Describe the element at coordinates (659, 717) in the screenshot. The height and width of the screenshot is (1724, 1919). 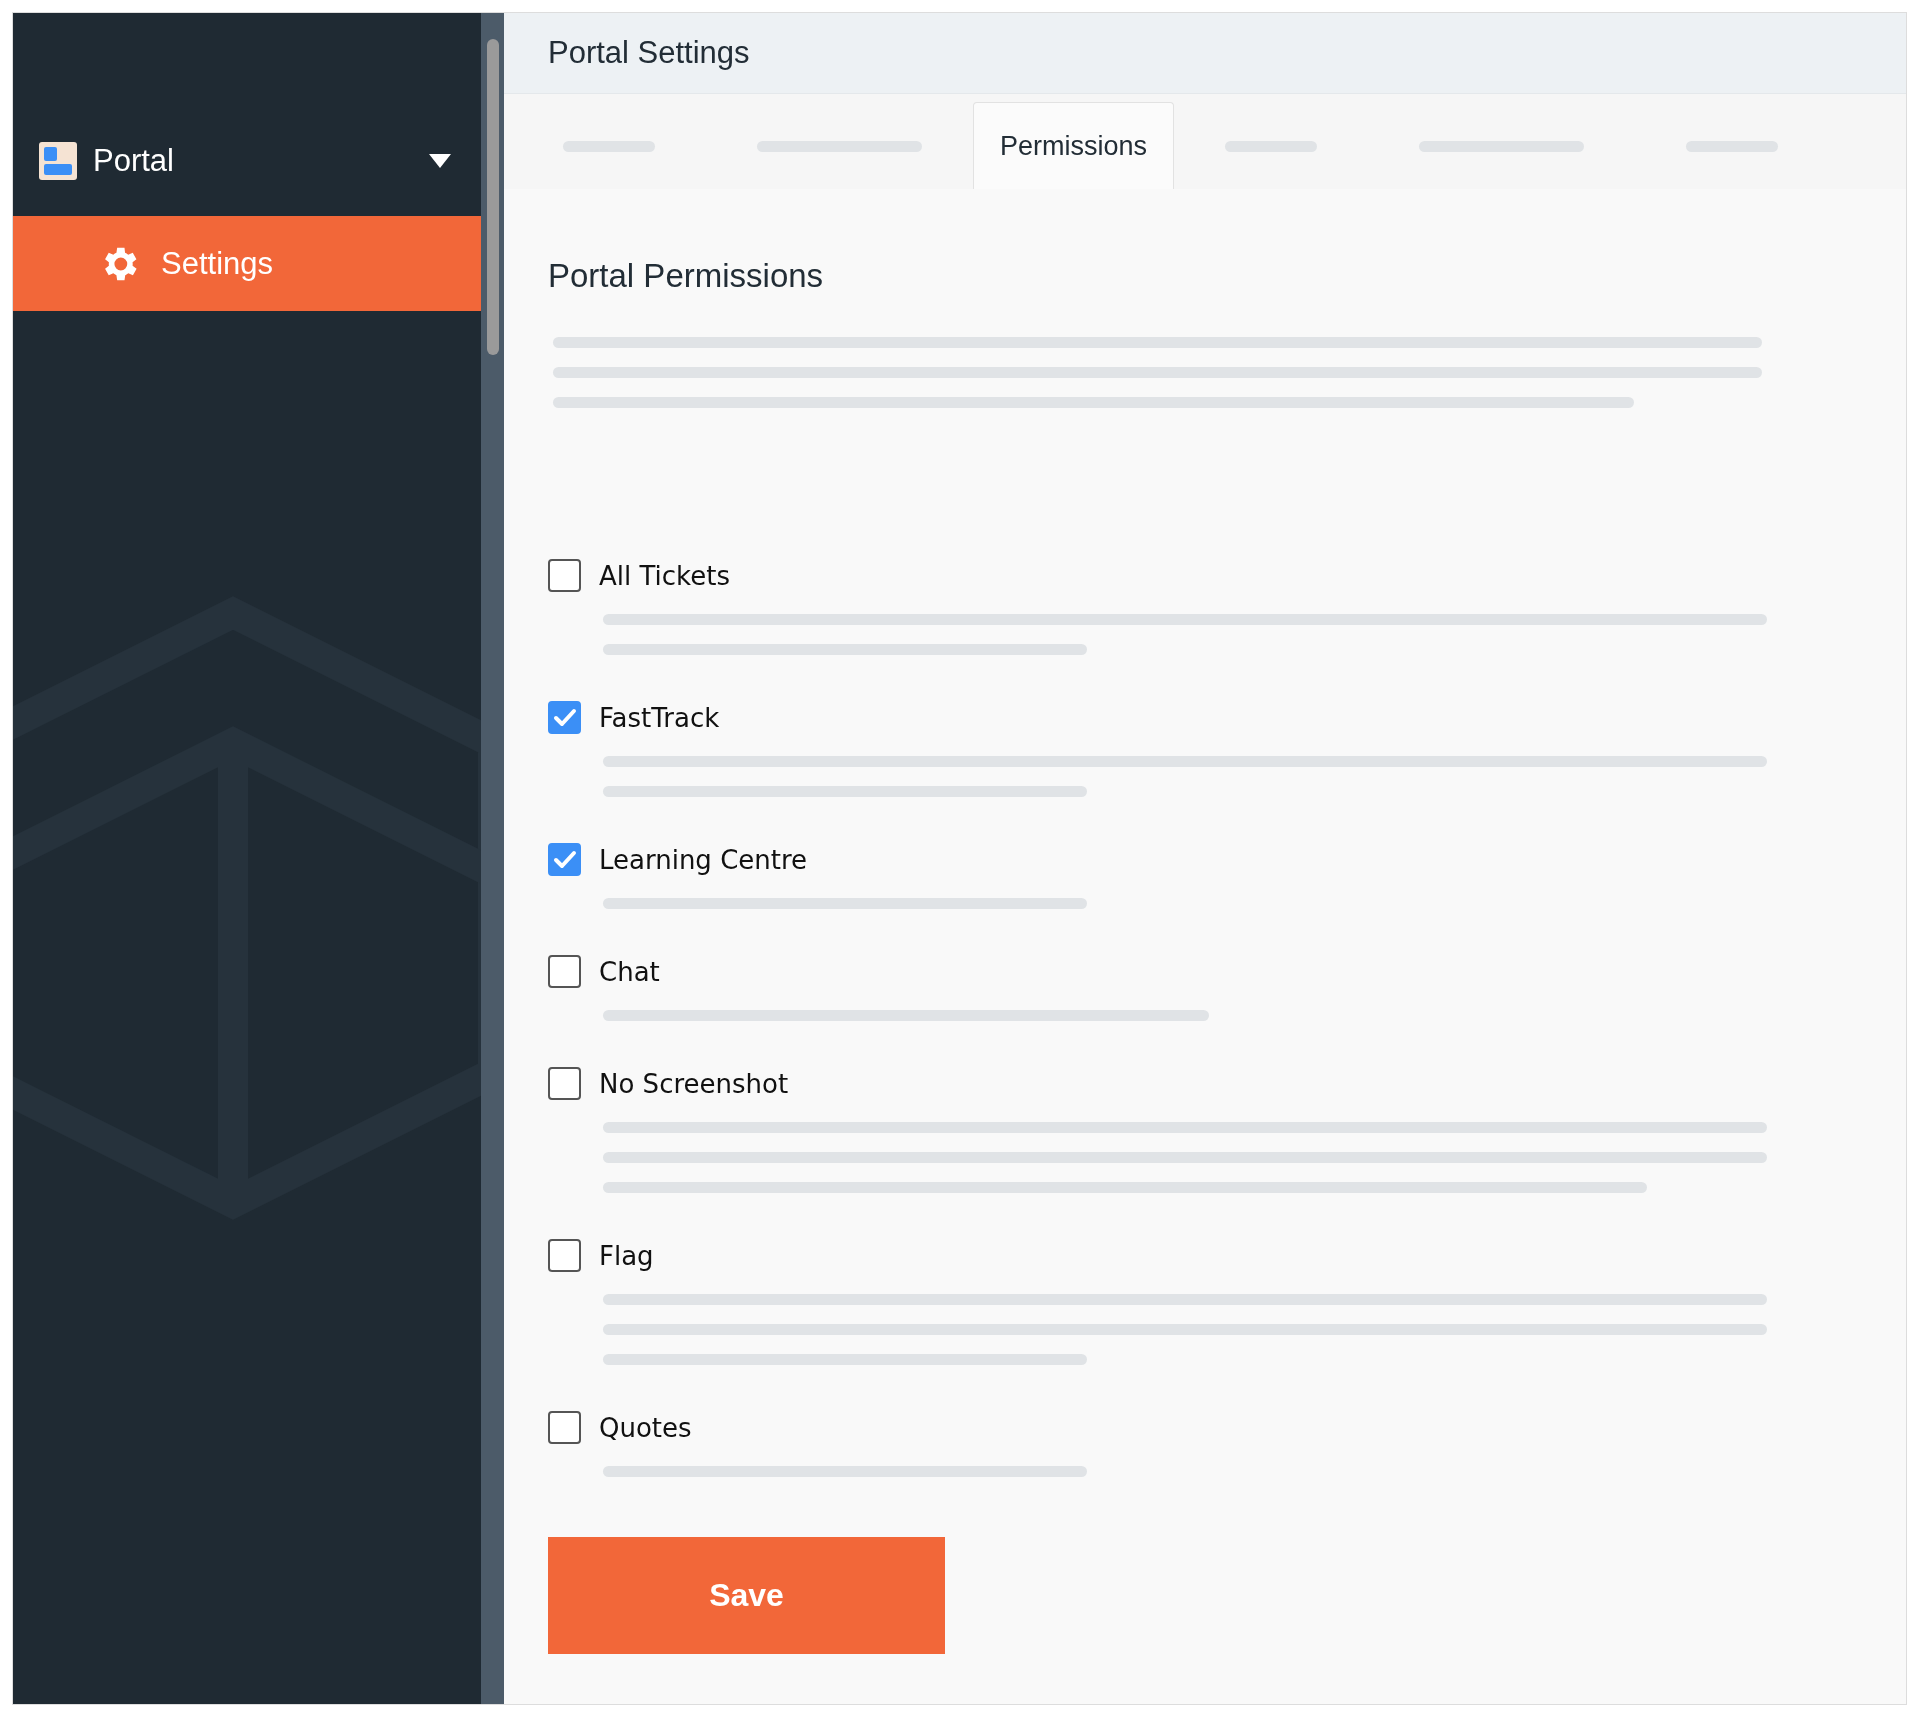
I see `checkbox-label: FastTrack` at that location.